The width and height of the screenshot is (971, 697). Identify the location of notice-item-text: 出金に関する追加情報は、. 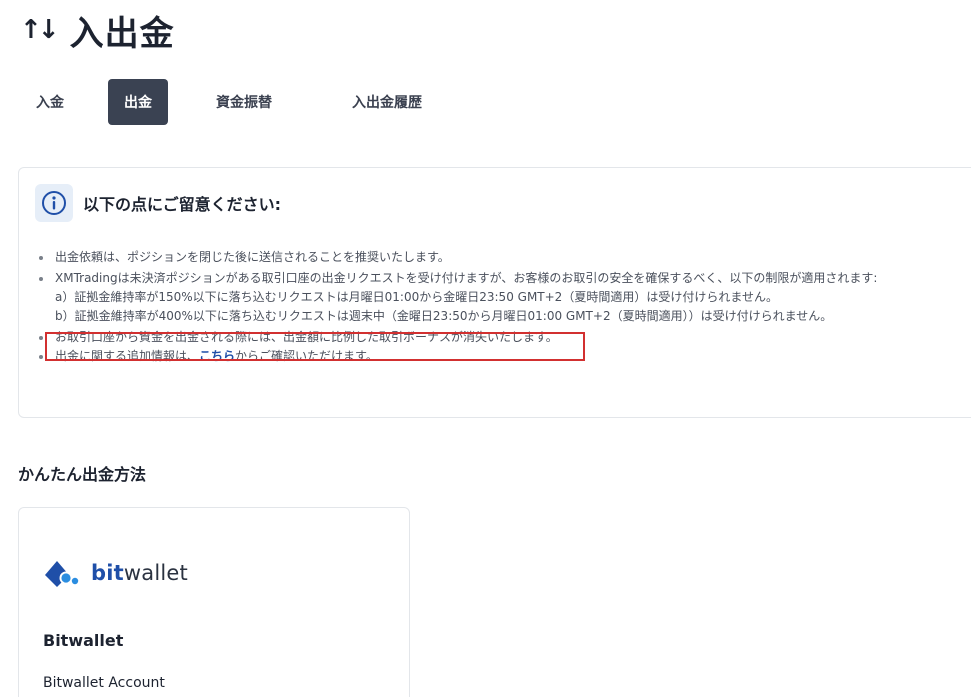
(127, 356).